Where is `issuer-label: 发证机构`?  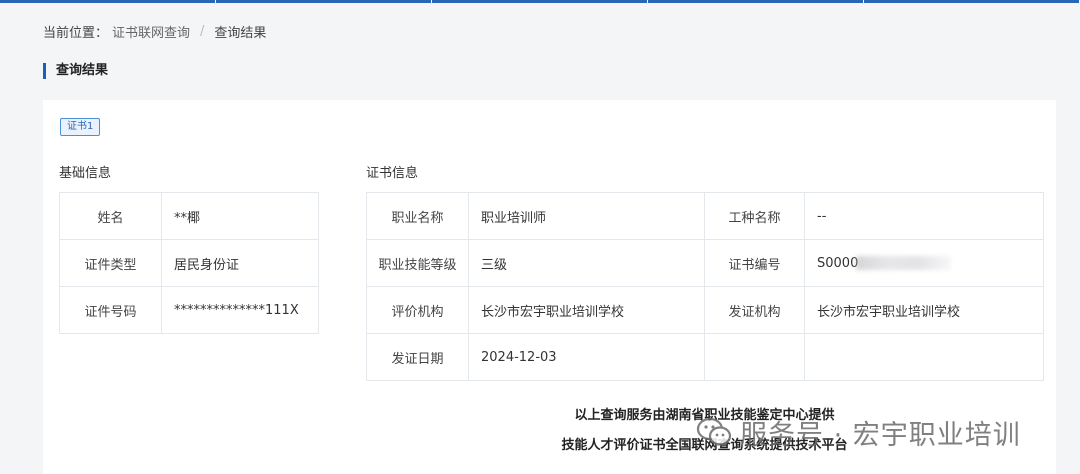
issuer-label: 发证机构 is located at coordinates (754, 310).